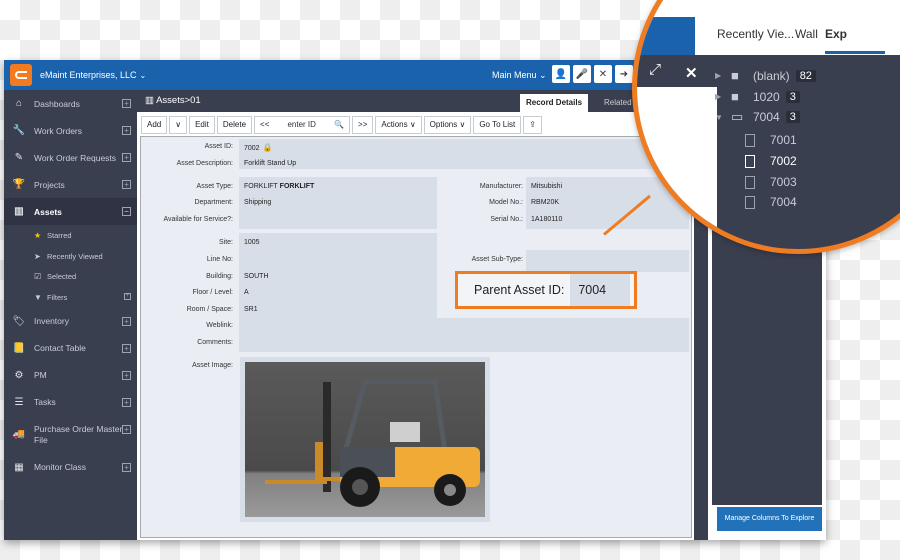 The width and height of the screenshot is (900, 560). Describe the element at coordinates (202, 125) in the screenshot. I see `edit-button: Edit` at that location.